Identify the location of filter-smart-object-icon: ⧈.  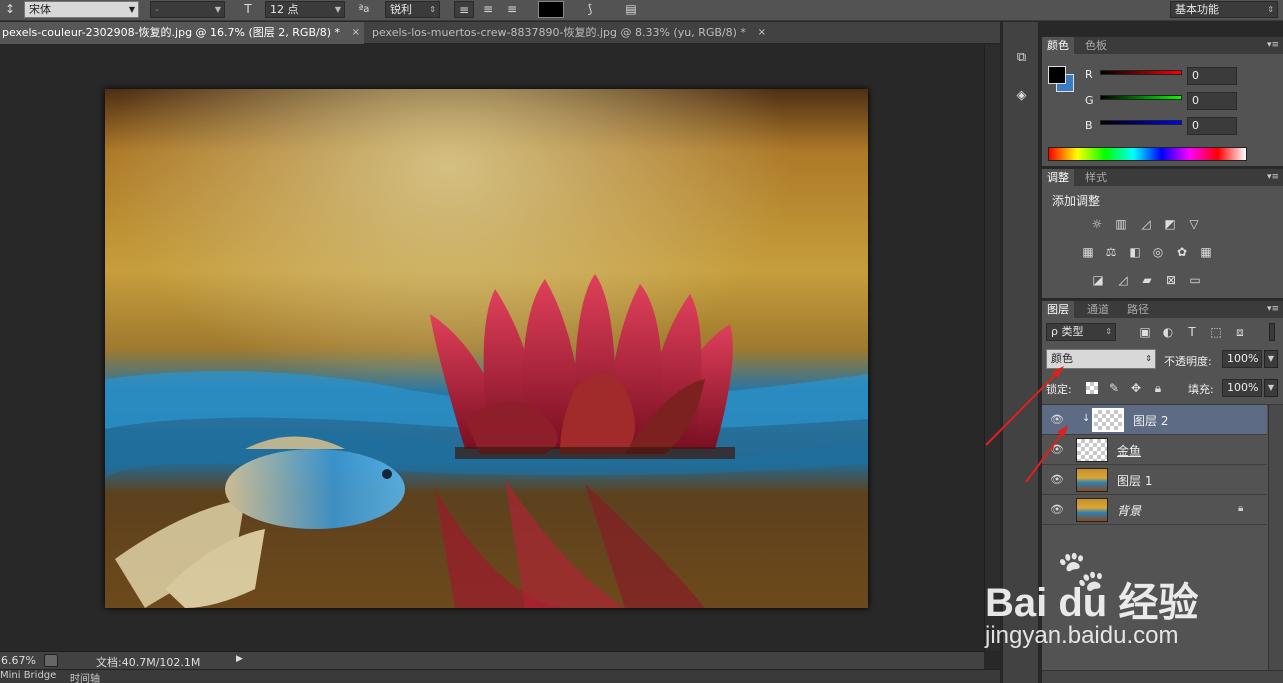
(1240, 332).